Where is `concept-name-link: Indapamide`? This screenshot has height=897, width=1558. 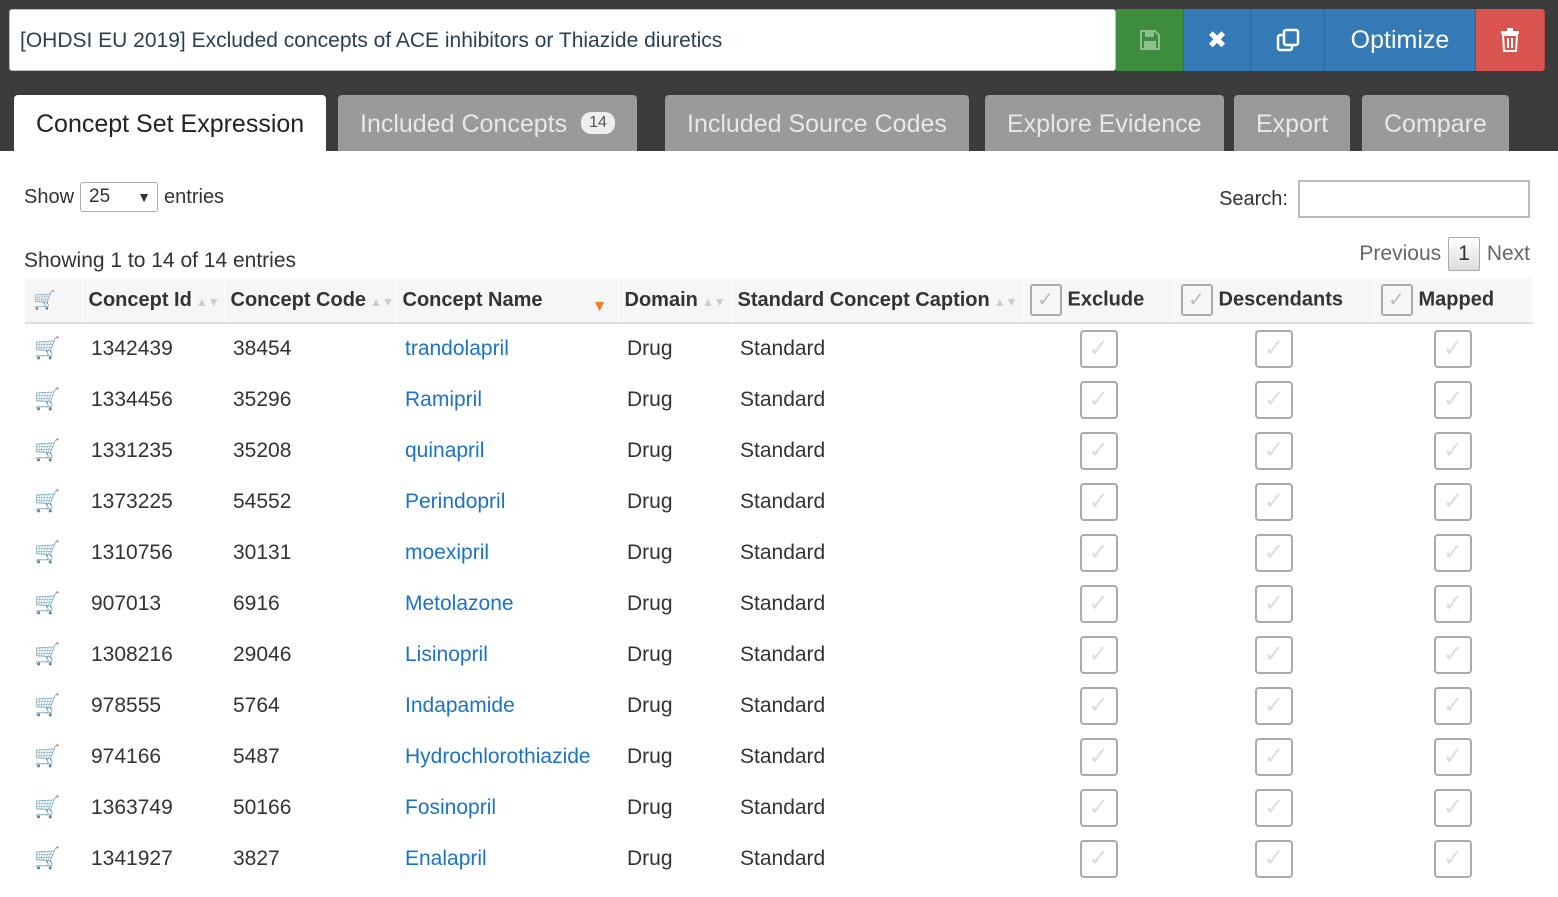
concept-name-link: Indapamide is located at coordinates (507, 705).